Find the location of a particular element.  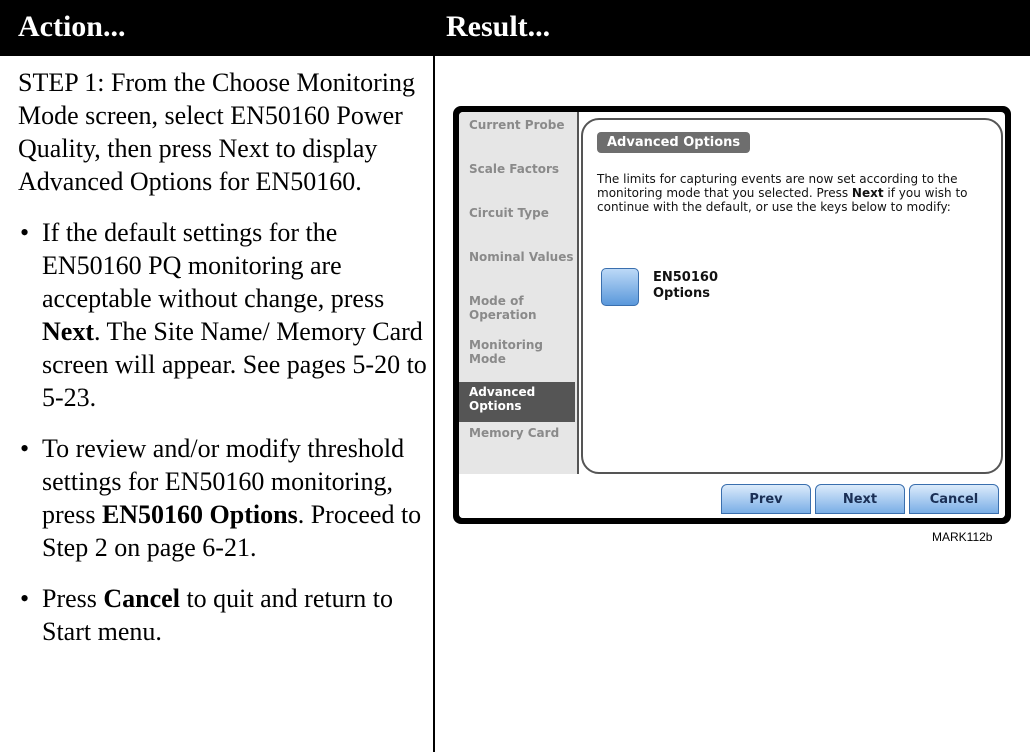

bullet-bold: EN50160 Options is located at coordinates (199, 514).